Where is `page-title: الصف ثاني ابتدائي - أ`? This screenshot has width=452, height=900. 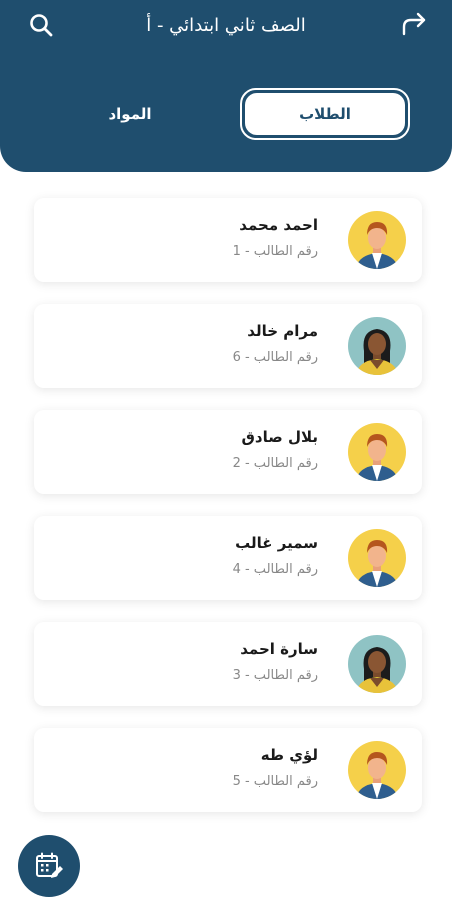 page-title: الصف ثاني ابتدائي - أ is located at coordinates (226, 25).